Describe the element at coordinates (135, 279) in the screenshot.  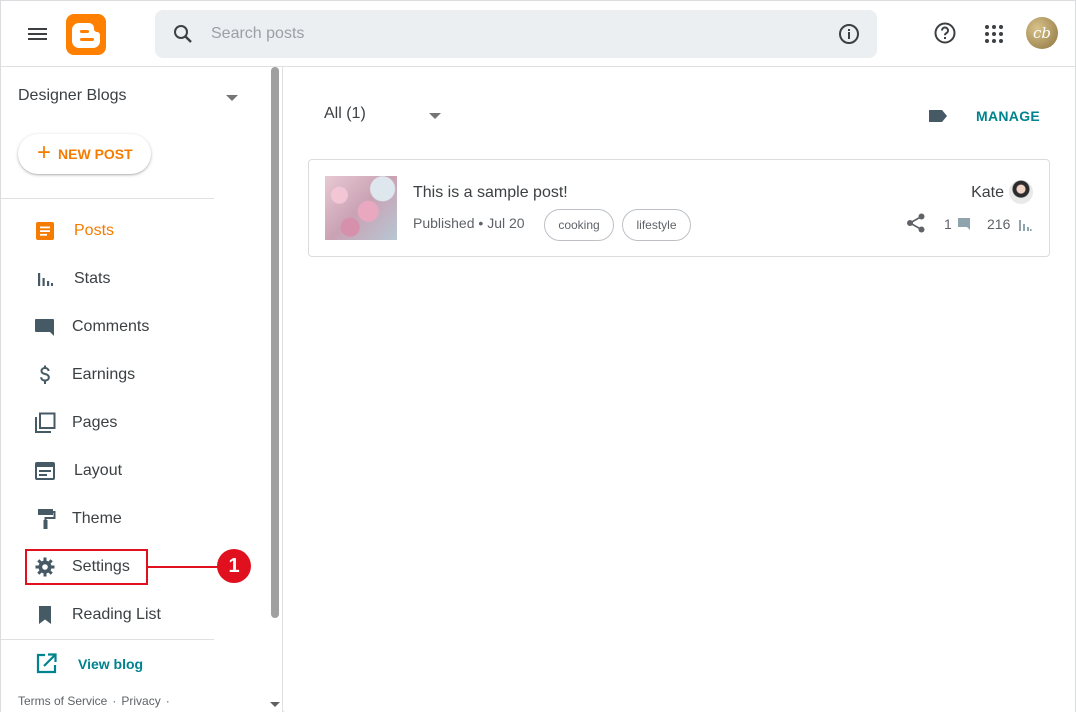
I see `sidebar-item-stats: Stats` at that location.